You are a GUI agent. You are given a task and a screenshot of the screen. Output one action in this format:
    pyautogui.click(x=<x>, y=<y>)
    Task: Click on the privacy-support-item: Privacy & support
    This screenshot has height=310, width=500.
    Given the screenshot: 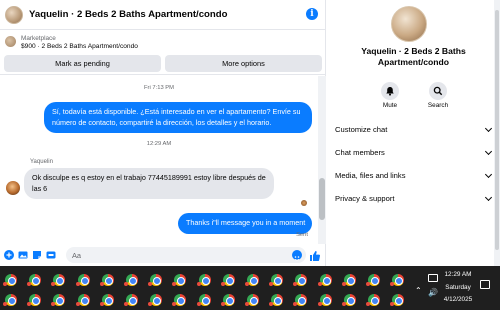 What is the action you would take?
    pyautogui.click(x=415, y=198)
    